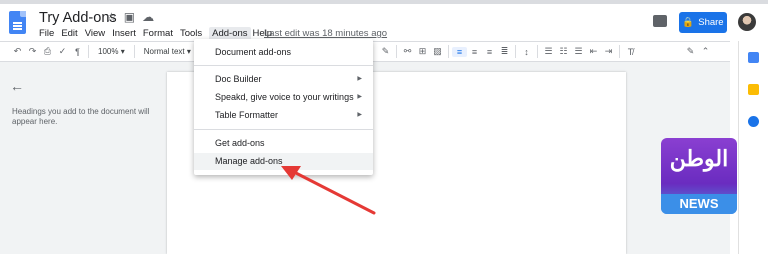 This screenshot has height=254, width=768. I want to click on news-watermark: الوطن NEWS, so click(699, 176).